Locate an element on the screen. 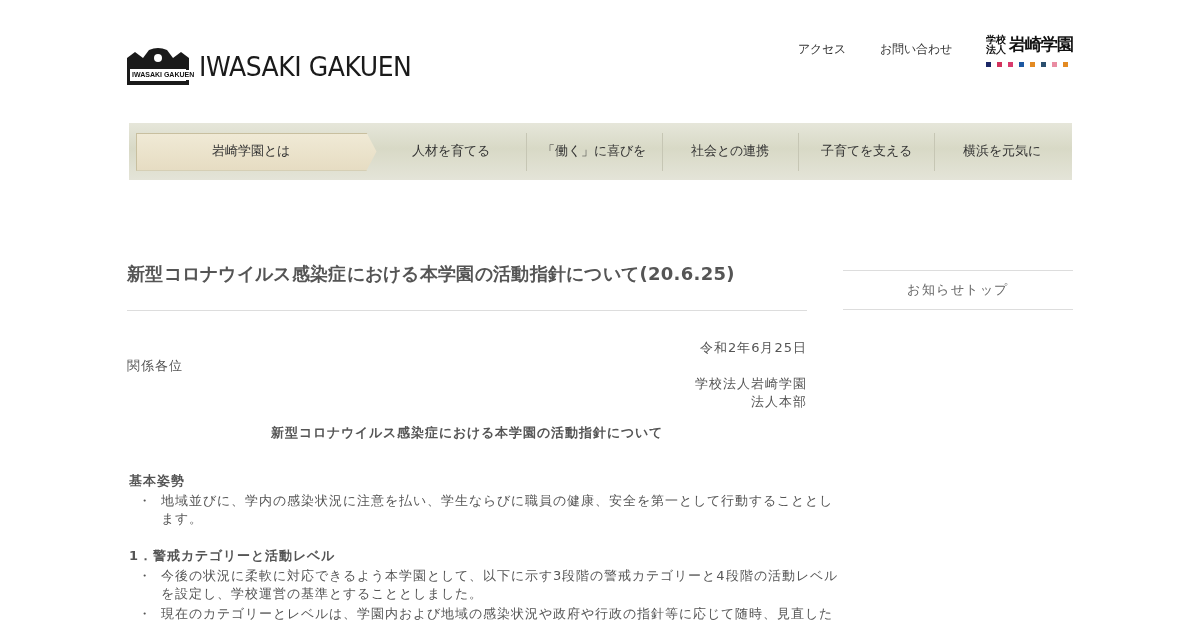  nav-tab: 岩崎学園とは is located at coordinates (256, 151).